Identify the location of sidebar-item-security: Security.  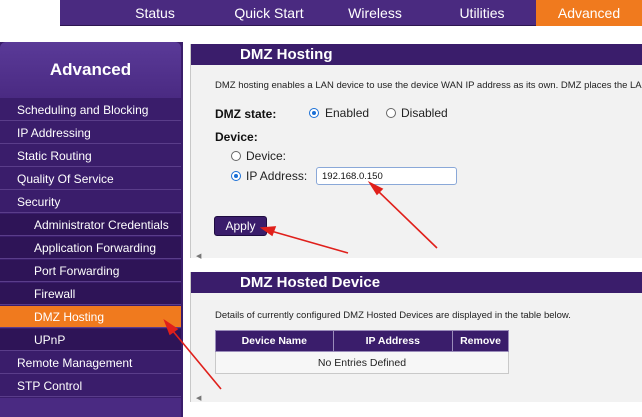
(90, 202).